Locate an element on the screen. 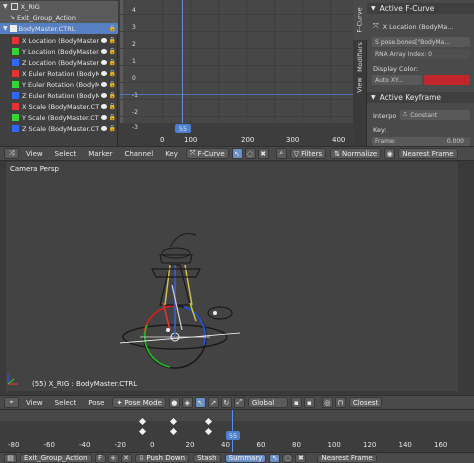 Image resolution: width=474 pixels, height=463 pixels. dopesheet-area: 55 -80 -60 -40 -20 0 20 40 60 80 100 120 140 160 is located at coordinates (237, 431).